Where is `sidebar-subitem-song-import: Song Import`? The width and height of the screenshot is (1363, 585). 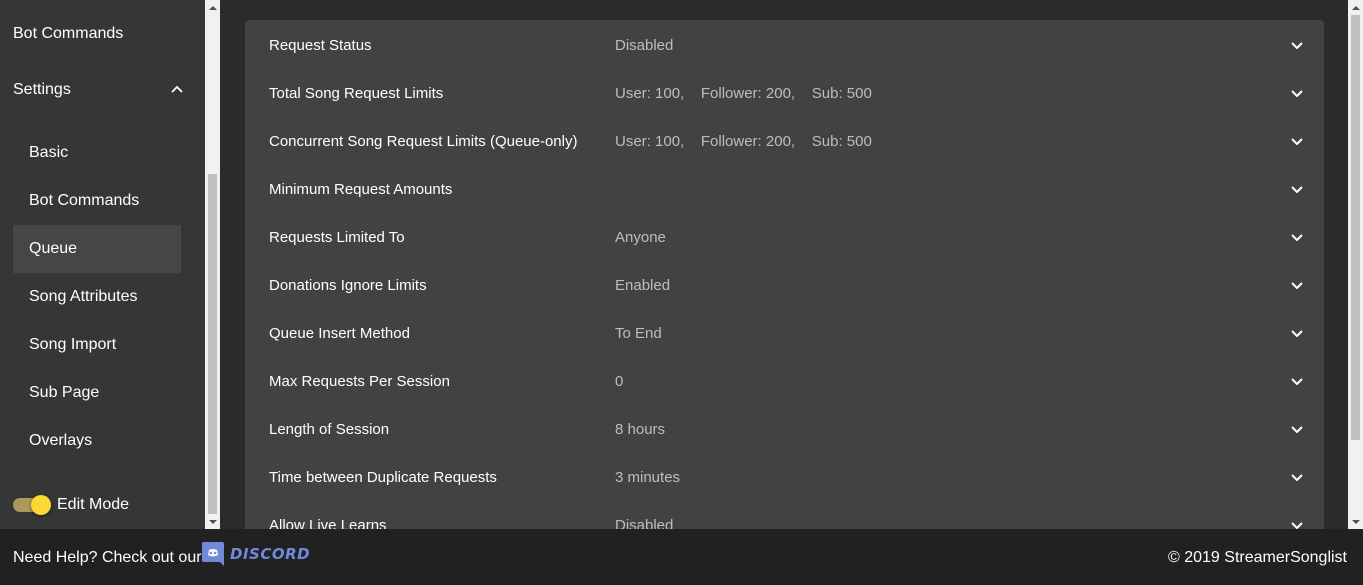
sidebar-subitem-song-import: Song Import is located at coordinates (97, 345).